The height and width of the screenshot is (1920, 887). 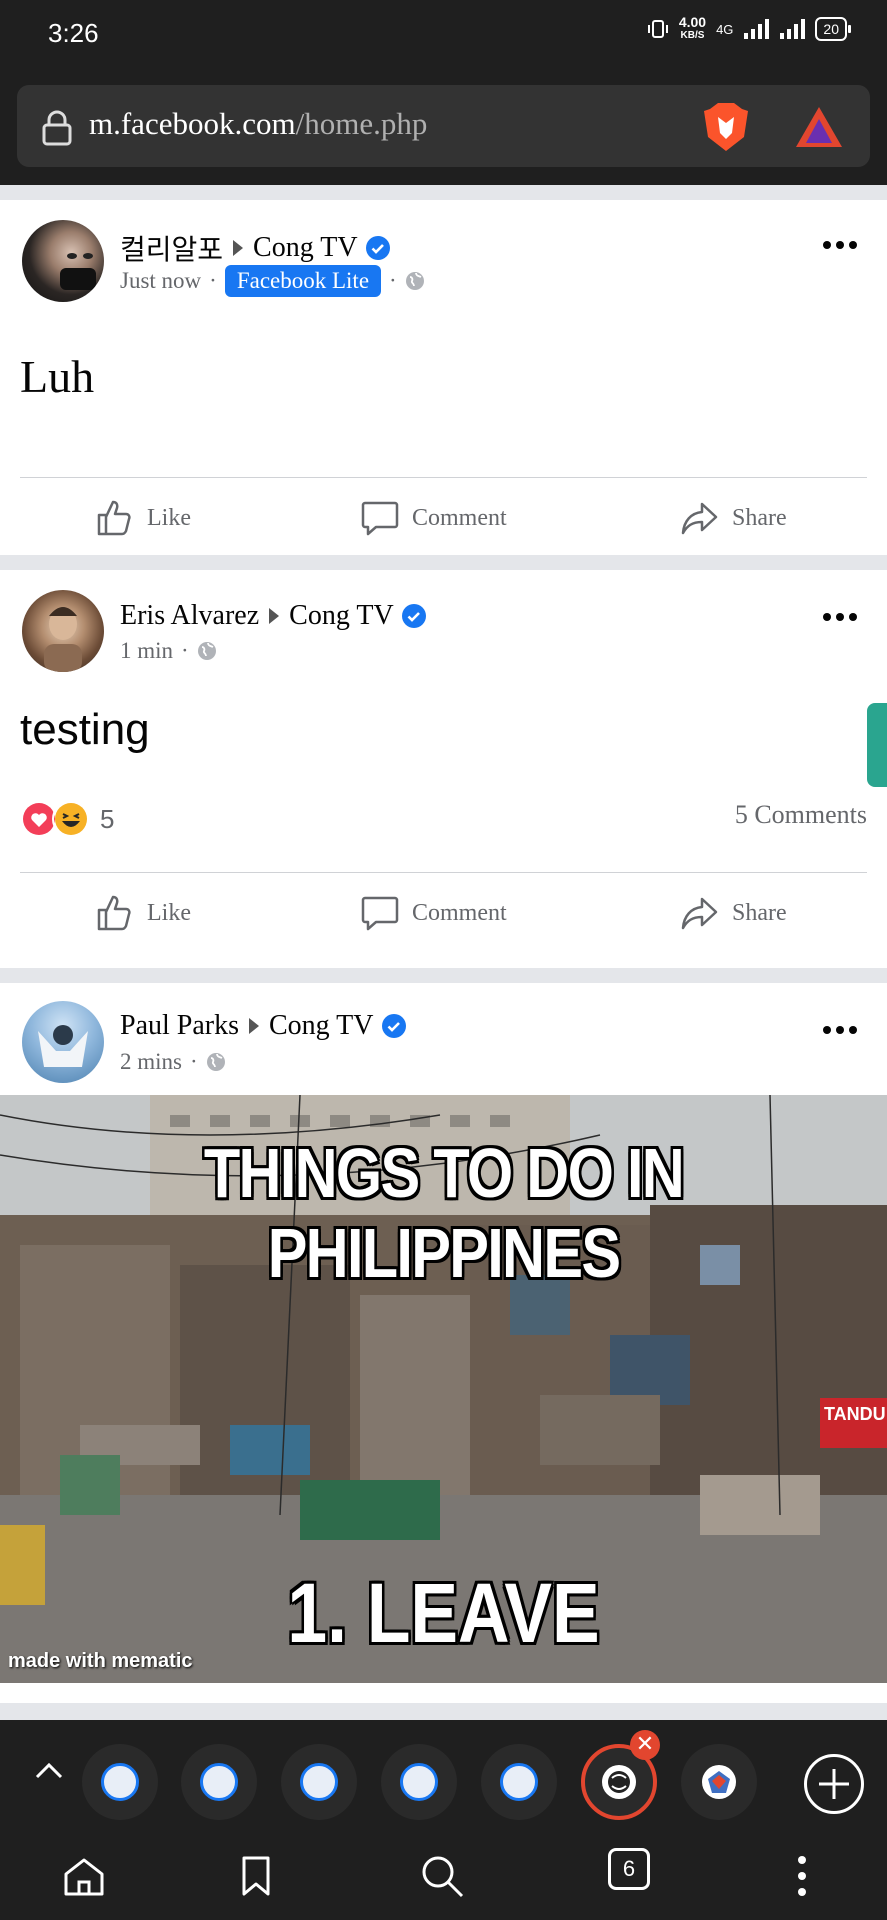 What do you see at coordinates (160, 281) in the screenshot?
I see `post-time: Just now` at bounding box center [160, 281].